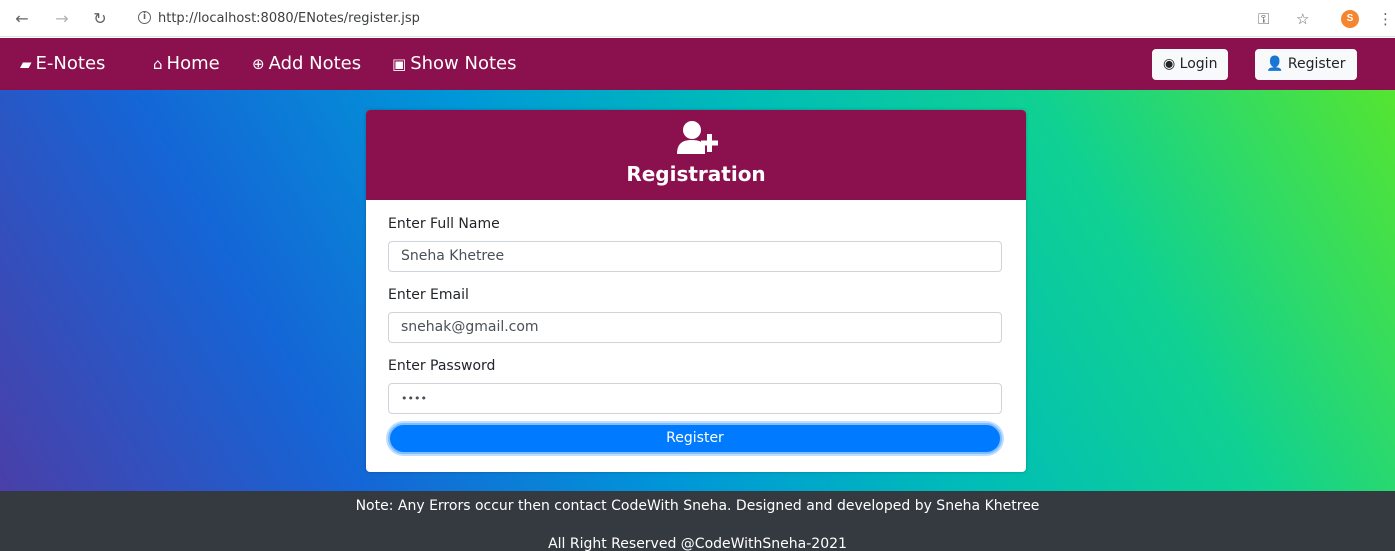 The width and height of the screenshot is (1395, 551). Describe the element at coordinates (463, 63) in the screenshot. I see `nav-show-notes-label: Show Notes` at that location.